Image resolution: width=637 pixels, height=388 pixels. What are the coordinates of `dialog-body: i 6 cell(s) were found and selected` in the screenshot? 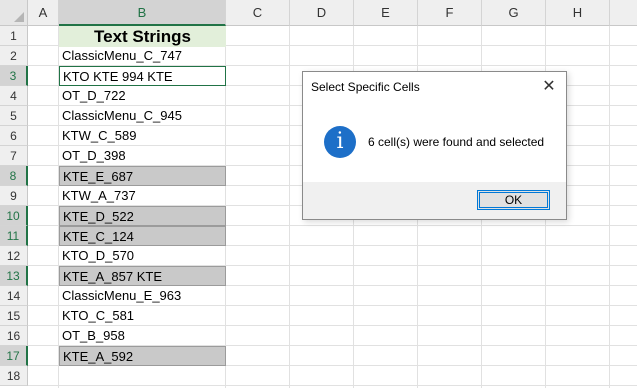 It's located at (434, 142).